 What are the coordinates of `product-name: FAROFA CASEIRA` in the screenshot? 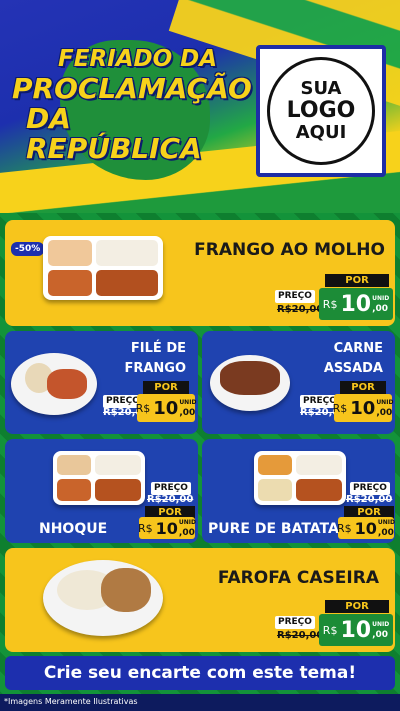 It's located at (298, 578).